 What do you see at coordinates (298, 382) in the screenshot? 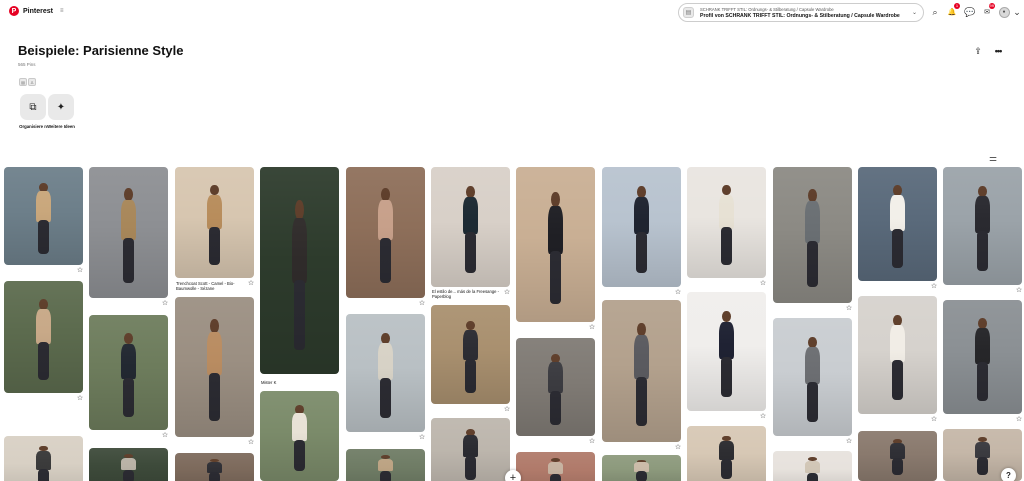
I see `pin-caption-mister-k: Mister K` at bounding box center [298, 382].